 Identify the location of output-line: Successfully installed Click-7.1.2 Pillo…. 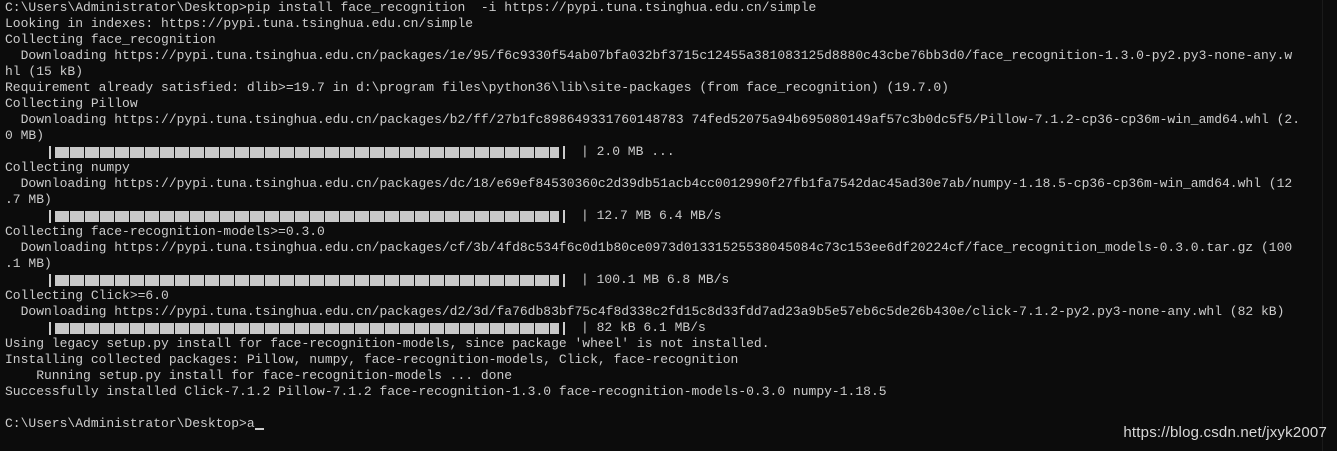
(446, 391).